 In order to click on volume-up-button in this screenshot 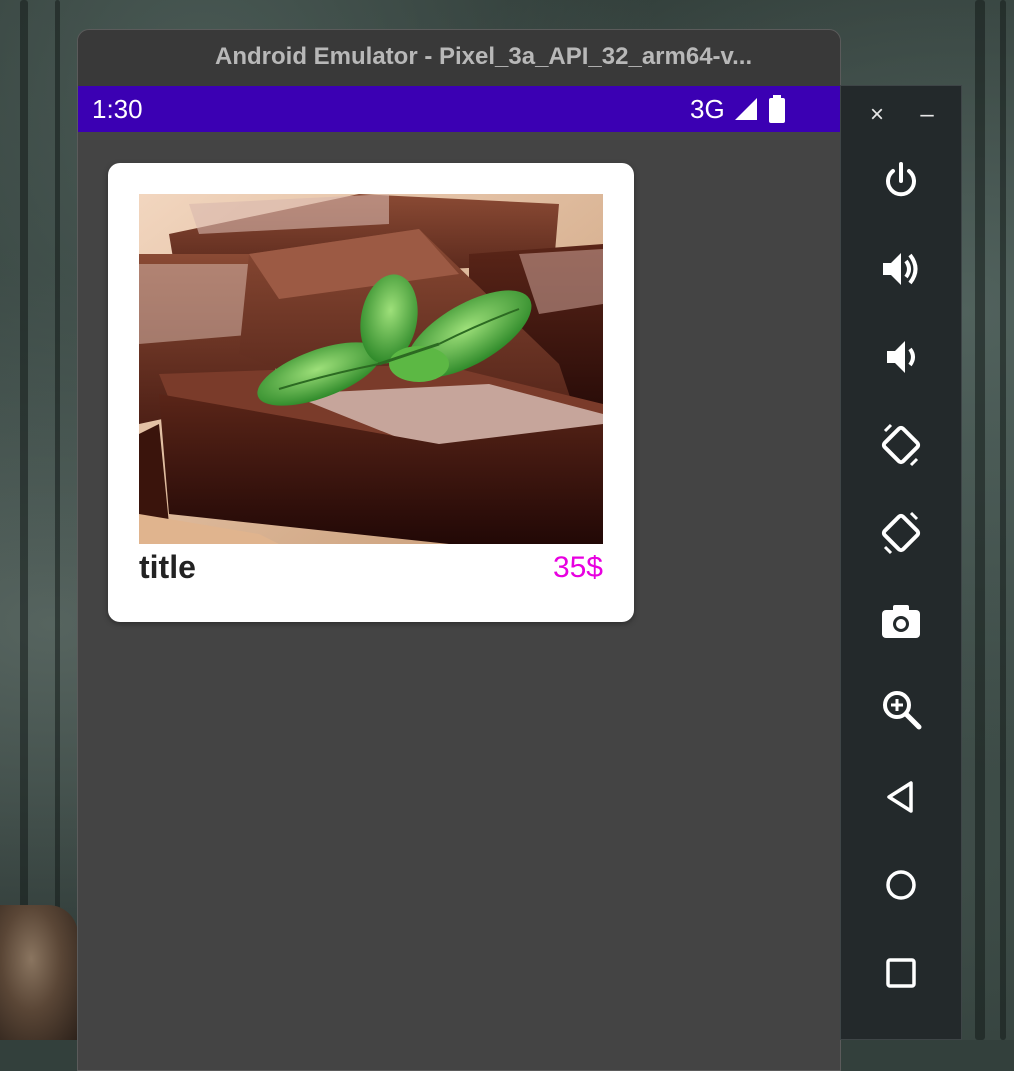, I will do `click(901, 269)`.